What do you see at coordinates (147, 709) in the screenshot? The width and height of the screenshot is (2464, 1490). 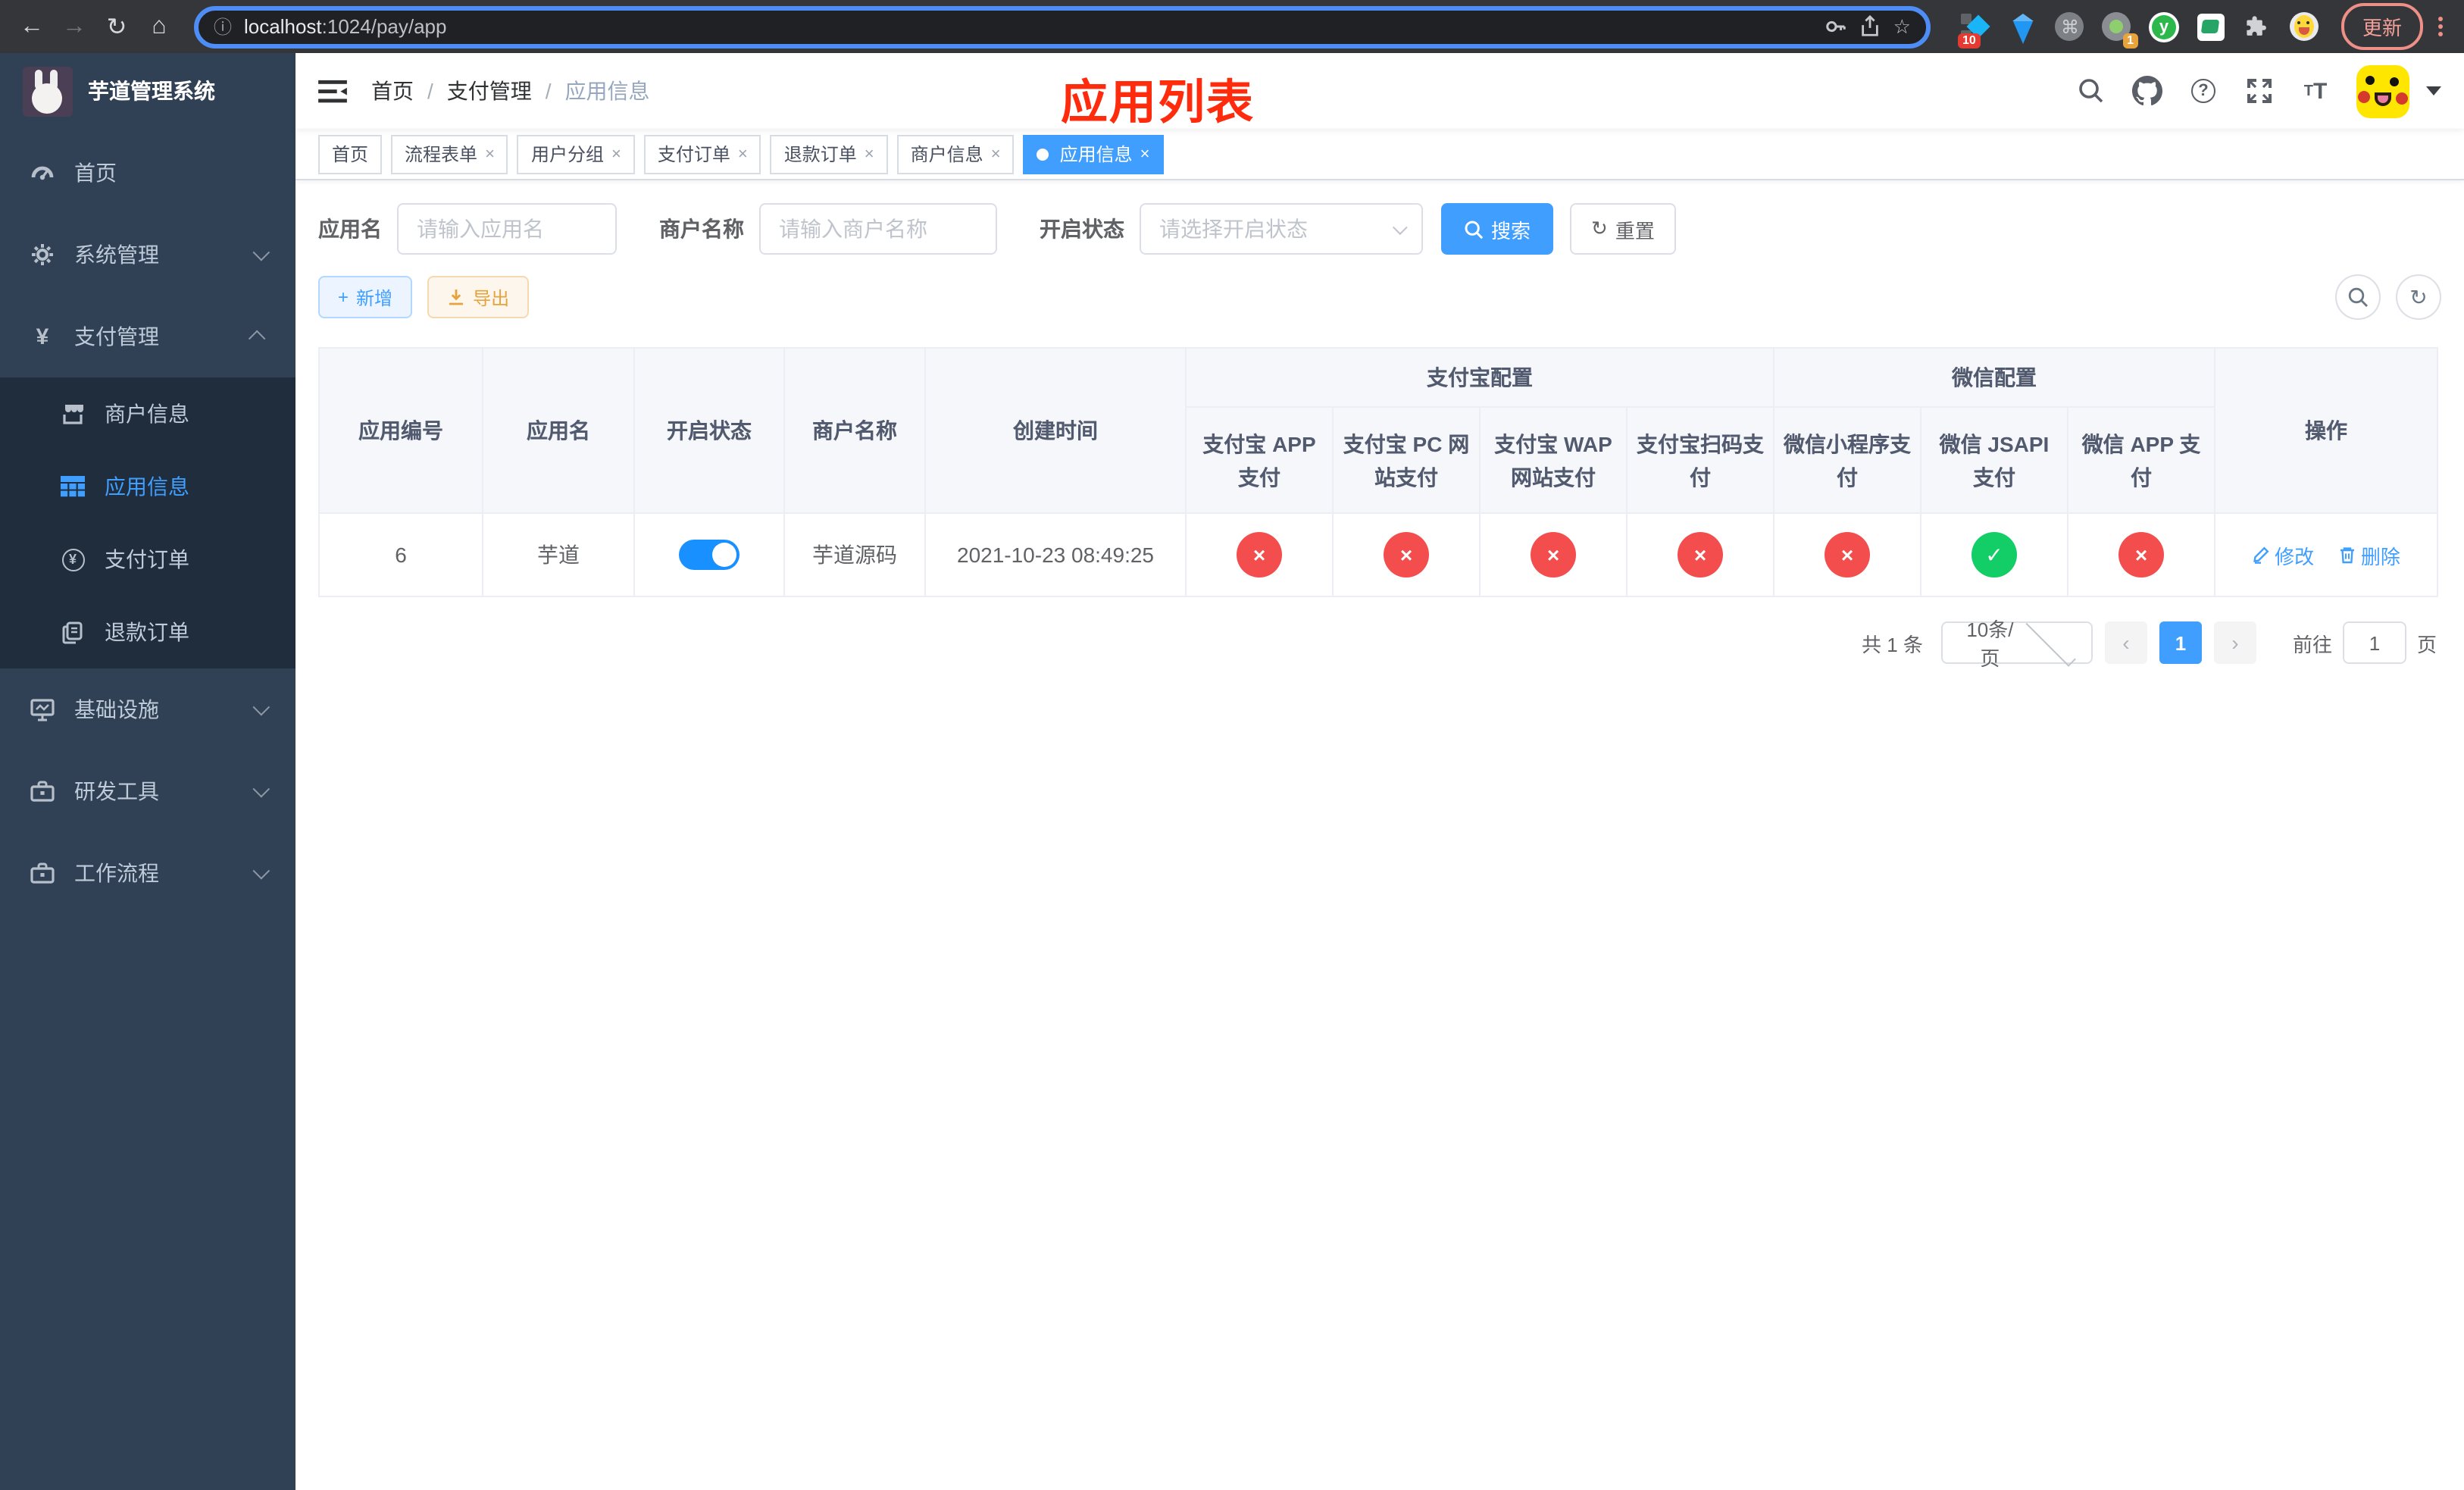 I see `sidebar-item-infrastructure: 基础设施` at bounding box center [147, 709].